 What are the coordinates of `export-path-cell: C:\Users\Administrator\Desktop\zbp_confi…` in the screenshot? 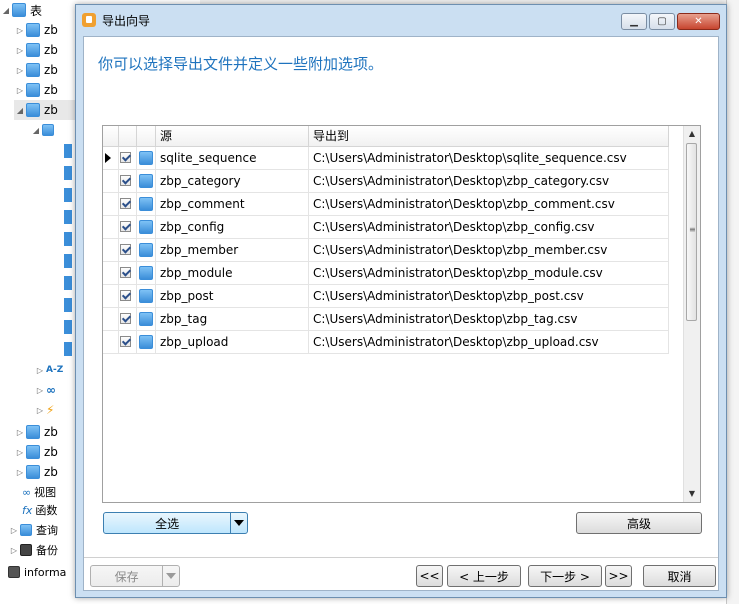 It's located at (489, 227).